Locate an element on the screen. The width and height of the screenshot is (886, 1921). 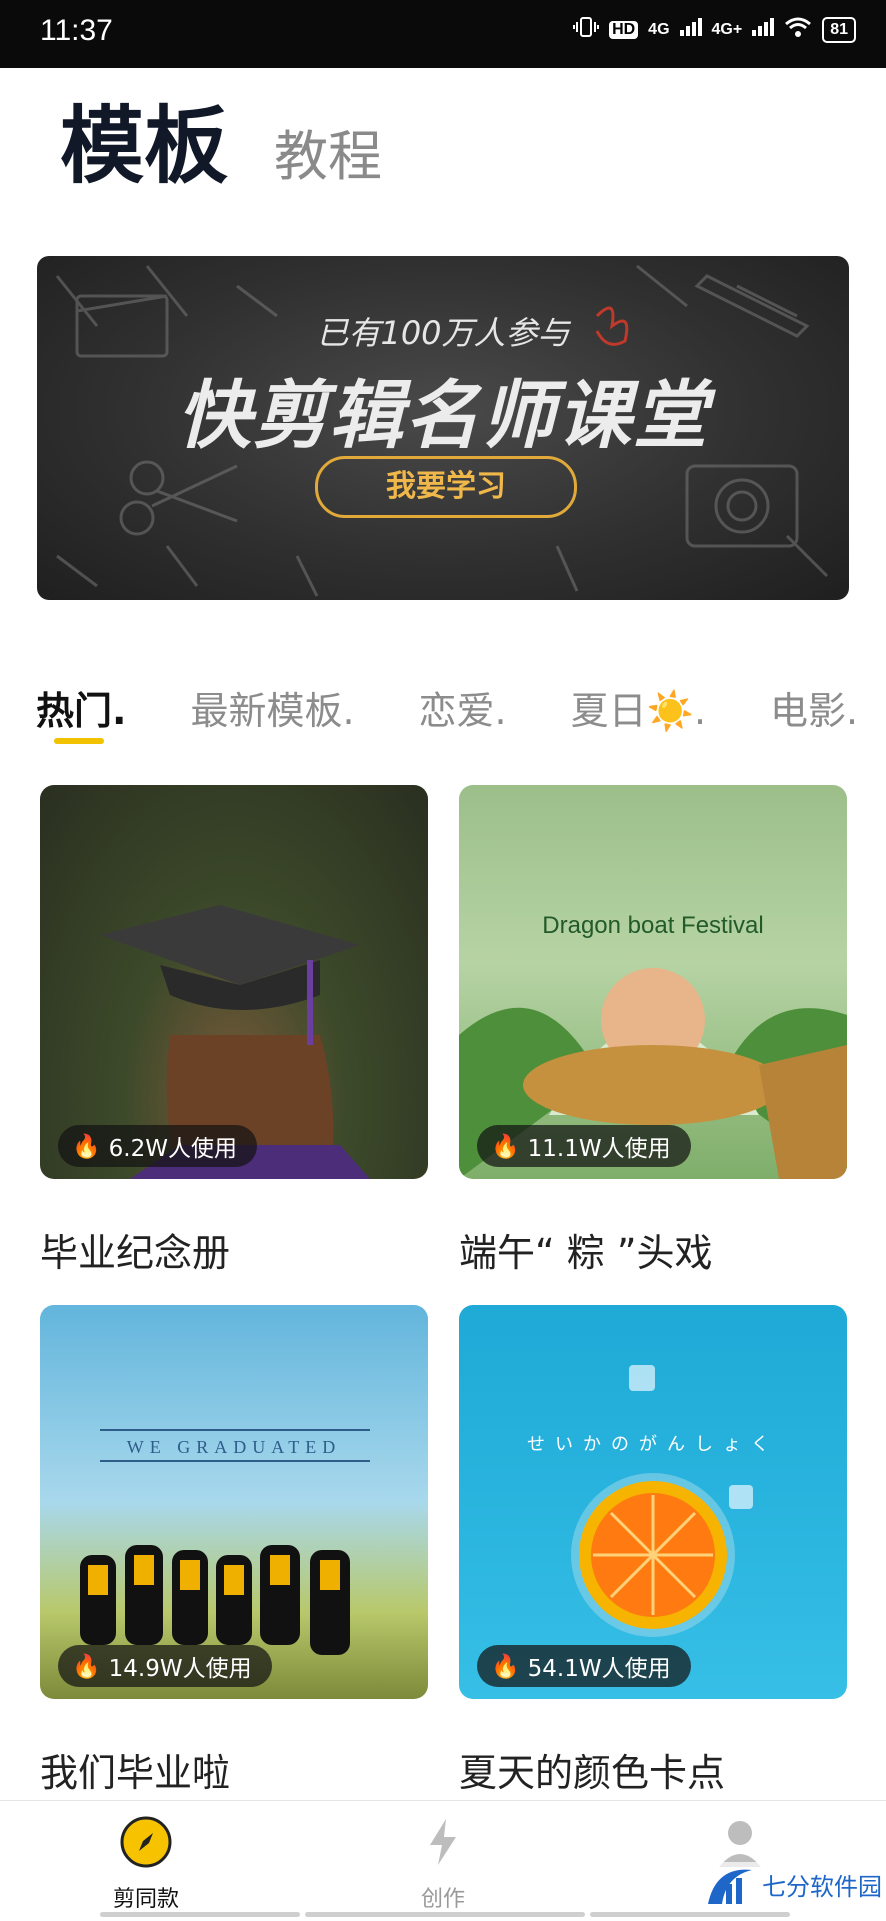
overlay-text: せいかのがんしょく is located at coordinates (653, 1444).